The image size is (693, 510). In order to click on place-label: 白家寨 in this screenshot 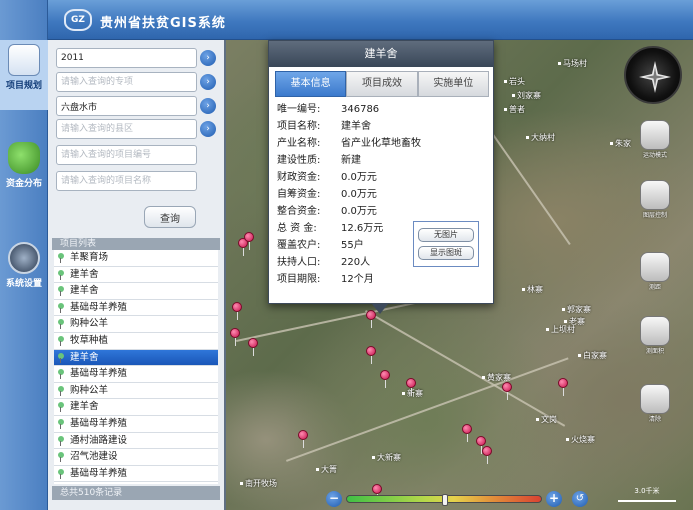, I will do `click(592, 355)`.